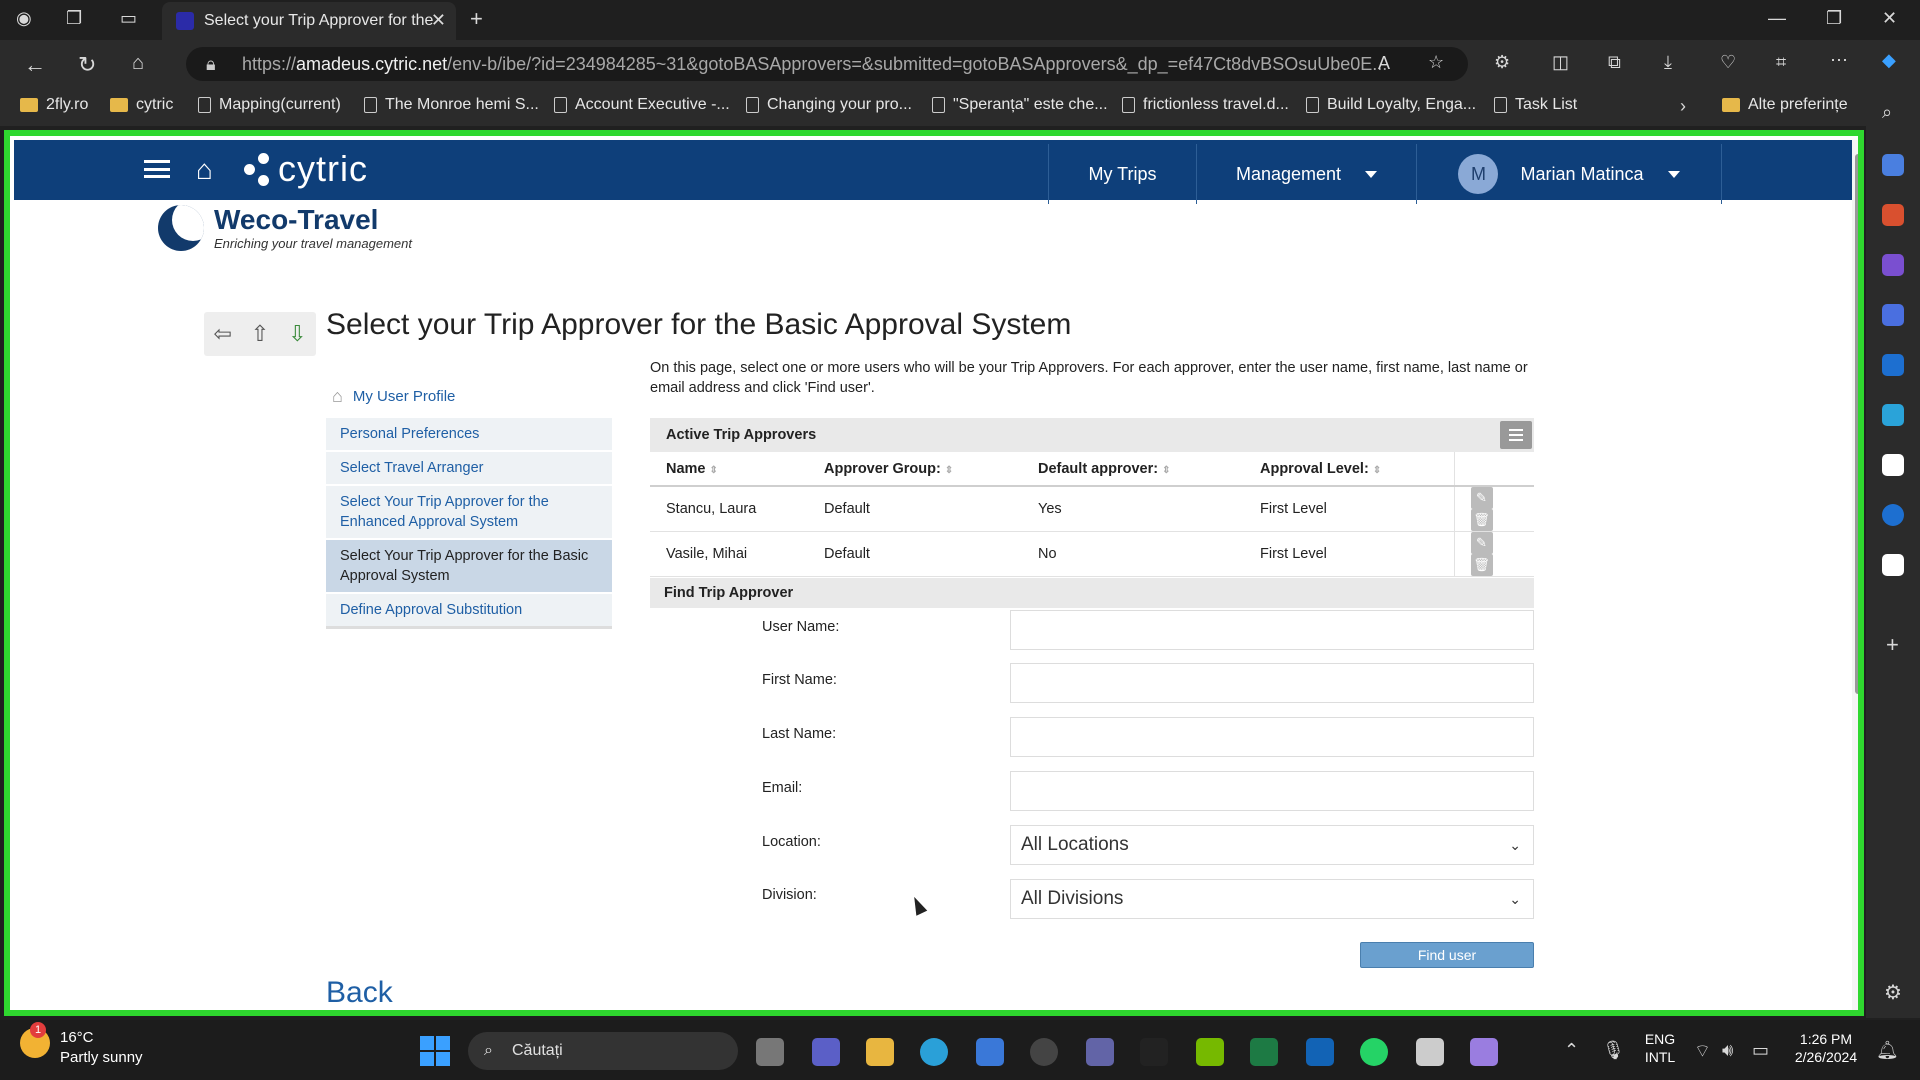  I want to click on back-link: Back, so click(359, 993).